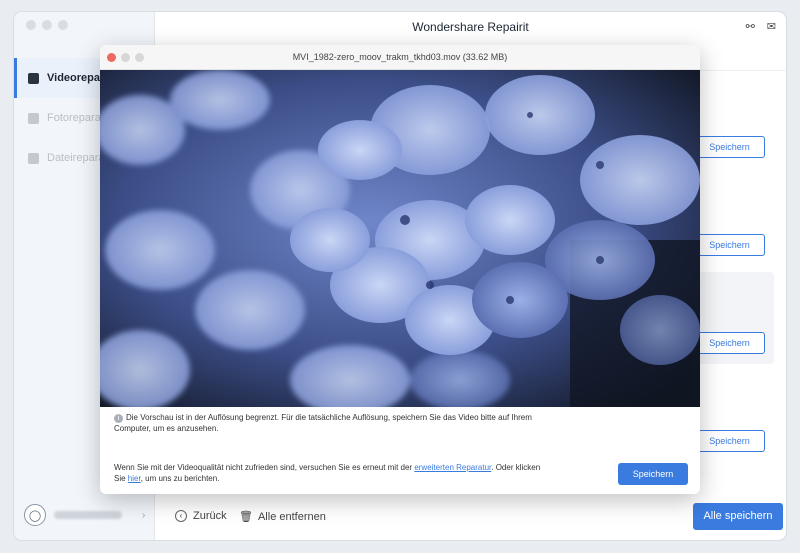  I want to click on maximize-button, so click(63, 25).